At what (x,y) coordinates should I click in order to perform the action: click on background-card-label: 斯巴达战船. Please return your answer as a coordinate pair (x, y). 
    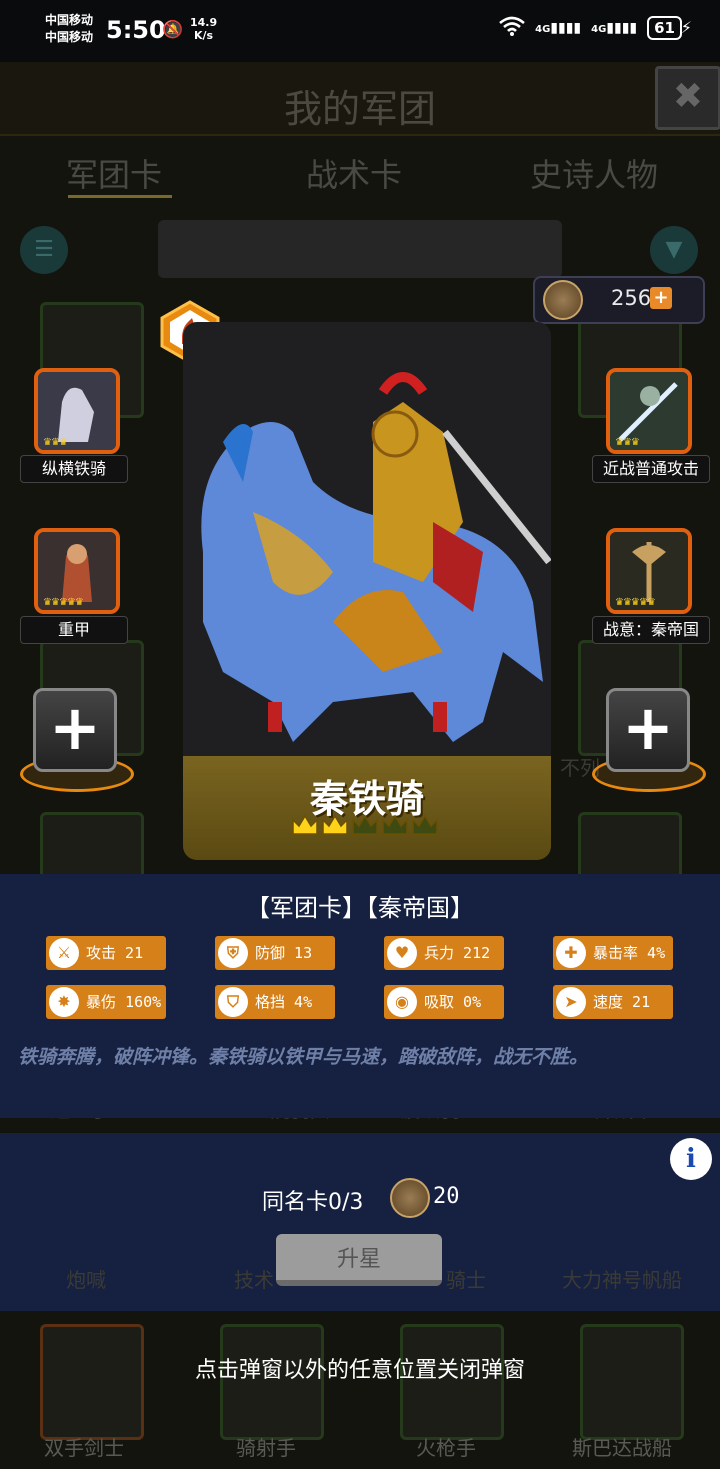
    Looking at the image, I should click on (622, 1448).